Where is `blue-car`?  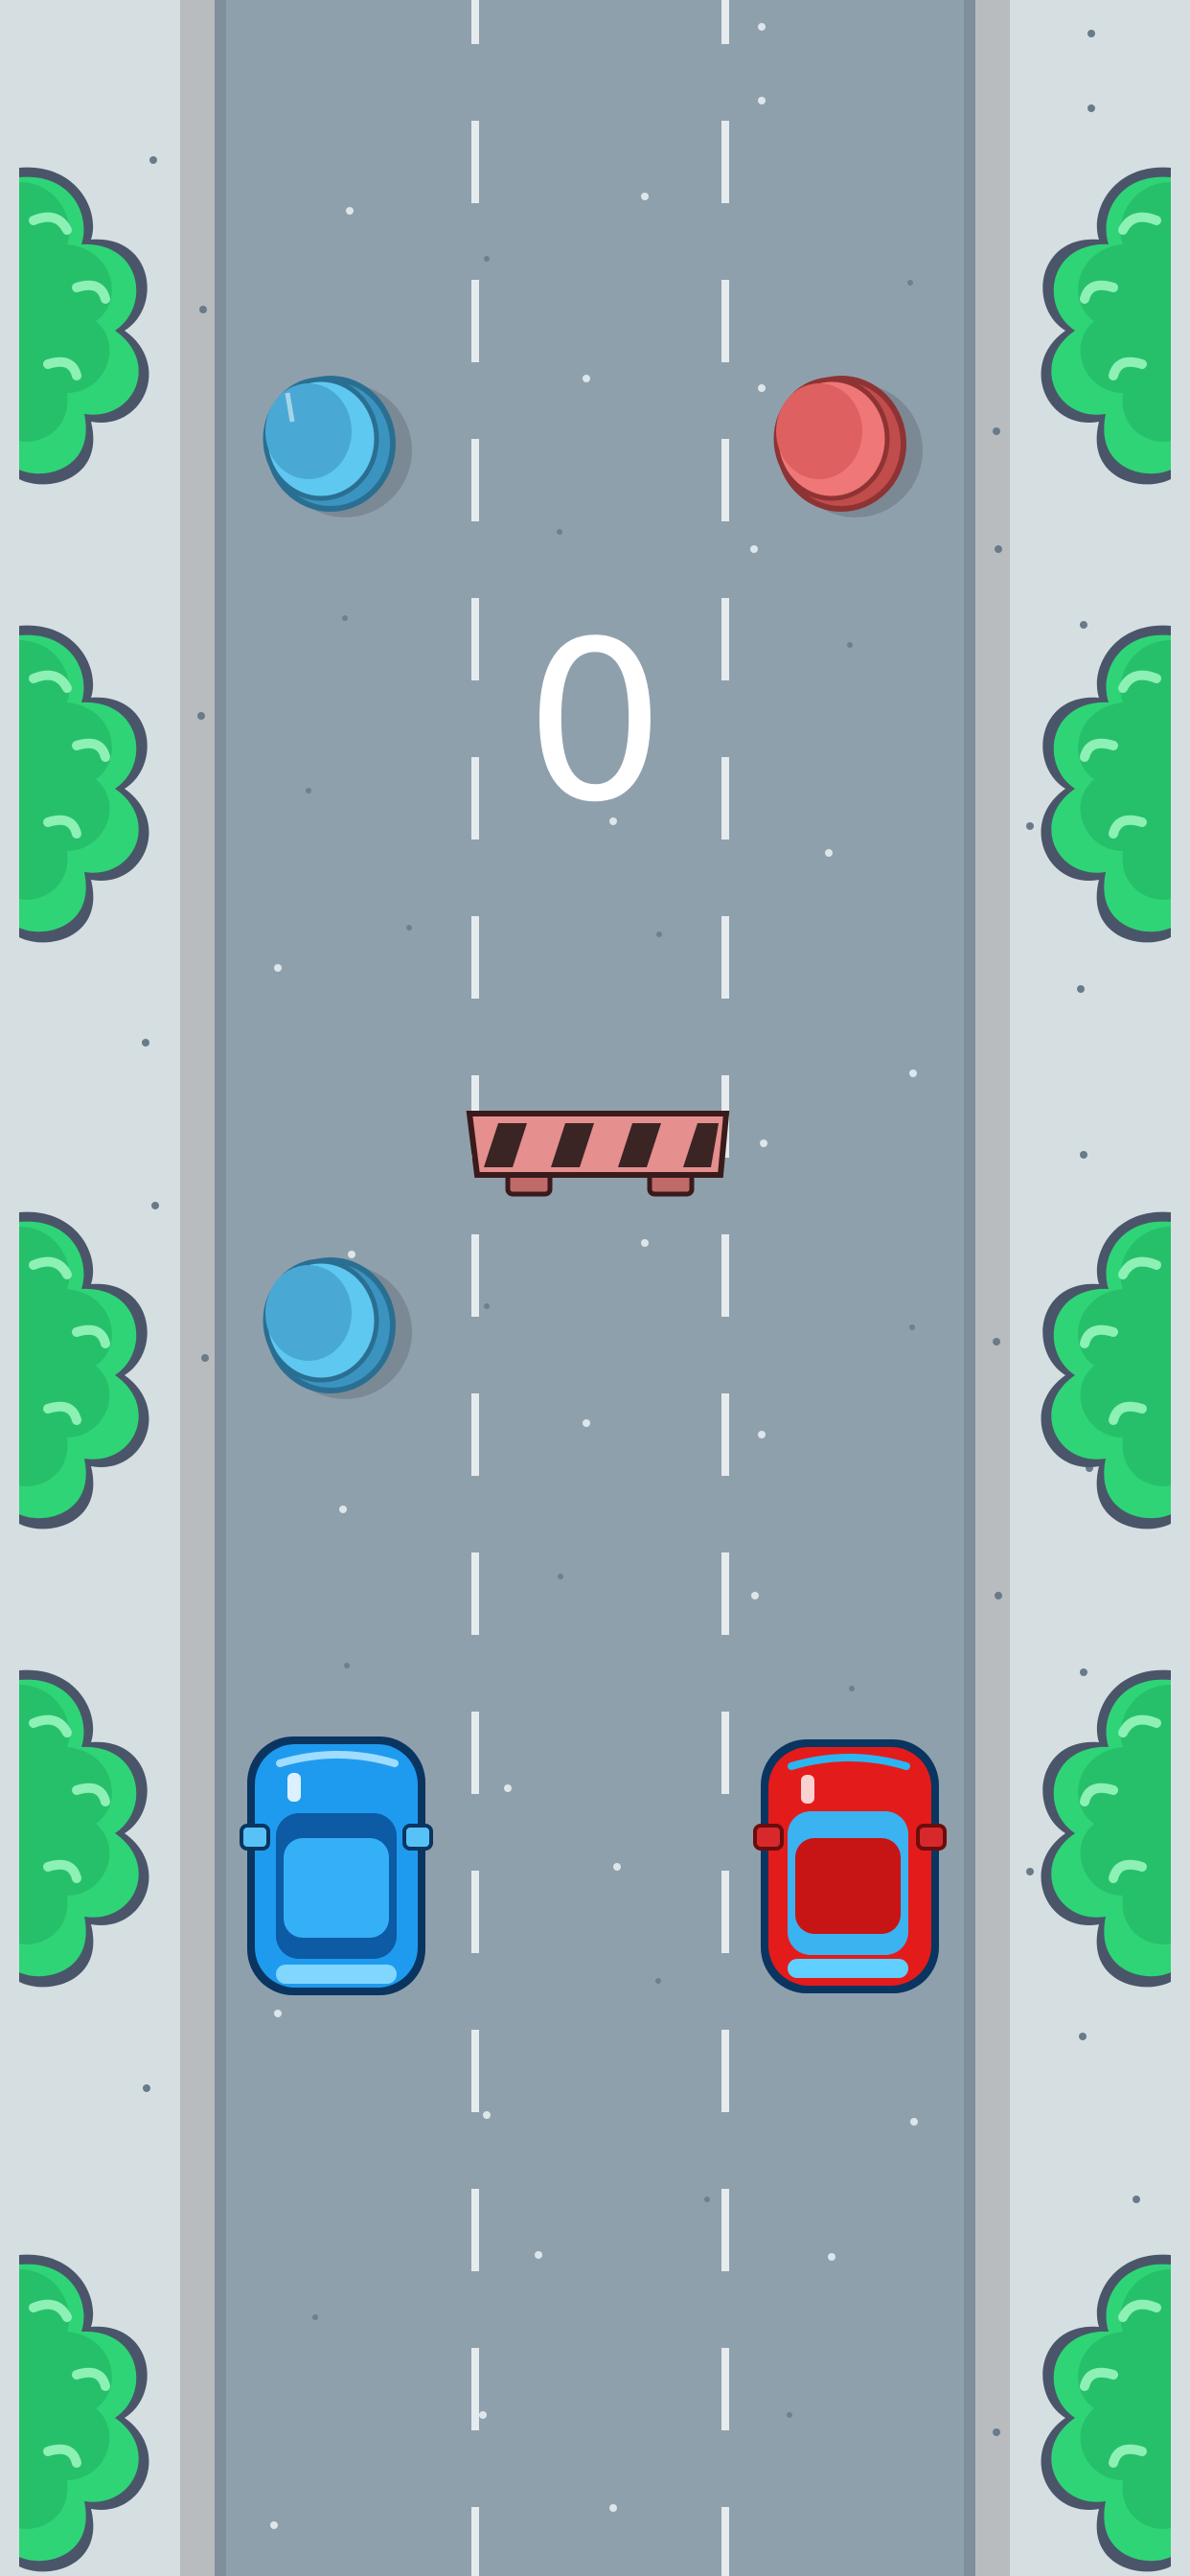 blue-car is located at coordinates (336, 1865).